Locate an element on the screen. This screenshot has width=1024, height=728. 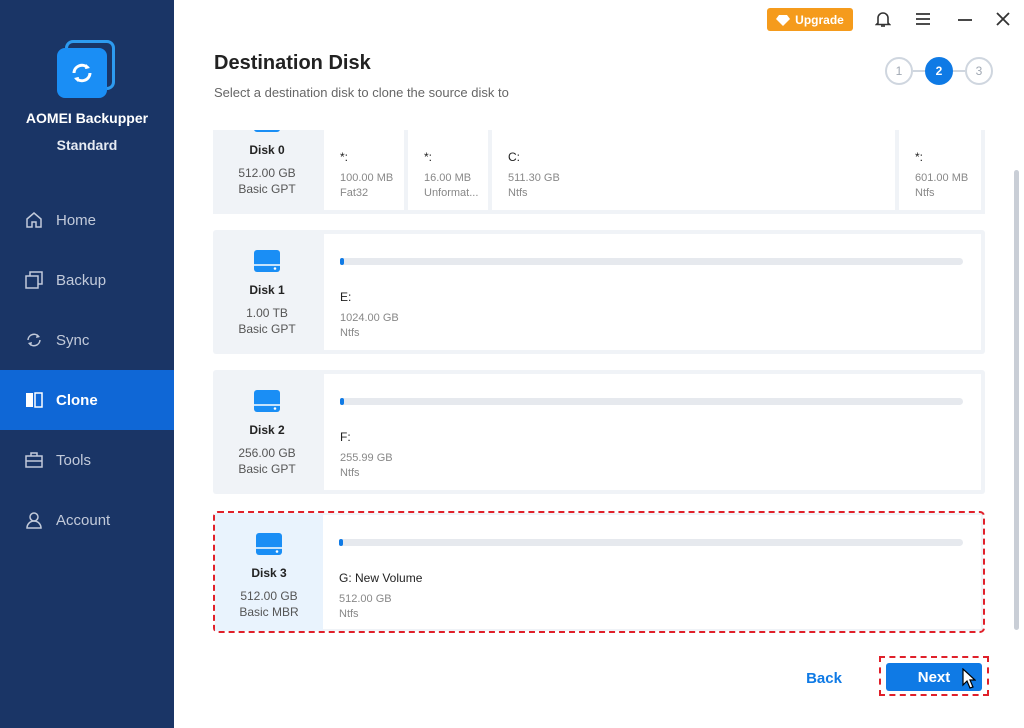
page-title: Destination Disk is located at coordinates (292, 63).